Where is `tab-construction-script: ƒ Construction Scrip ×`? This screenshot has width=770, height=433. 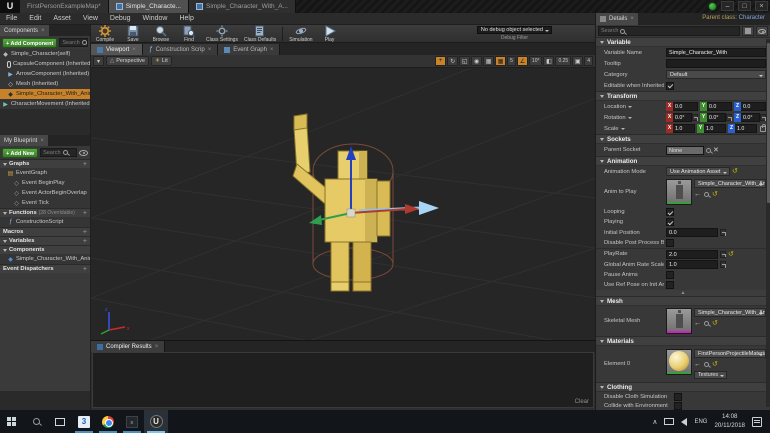 tab-construction-script: ƒ Construction Scrip × is located at coordinates (180, 49).